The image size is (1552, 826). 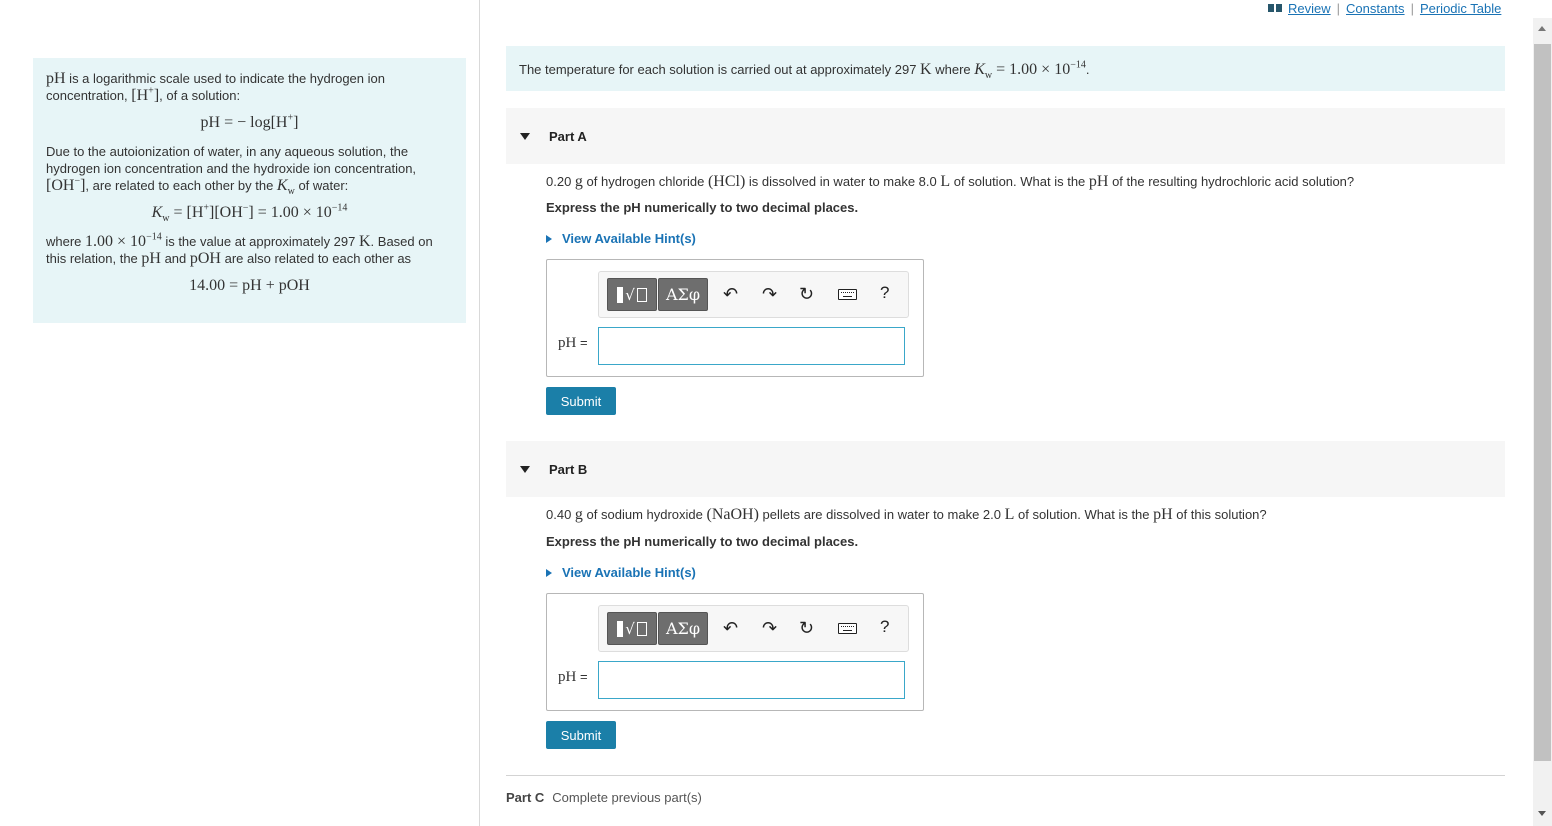 I want to click on part-a-answer-box: √ ΑΣφ ↶ ↷ ↻ ? pH =, so click(x=735, y=318).